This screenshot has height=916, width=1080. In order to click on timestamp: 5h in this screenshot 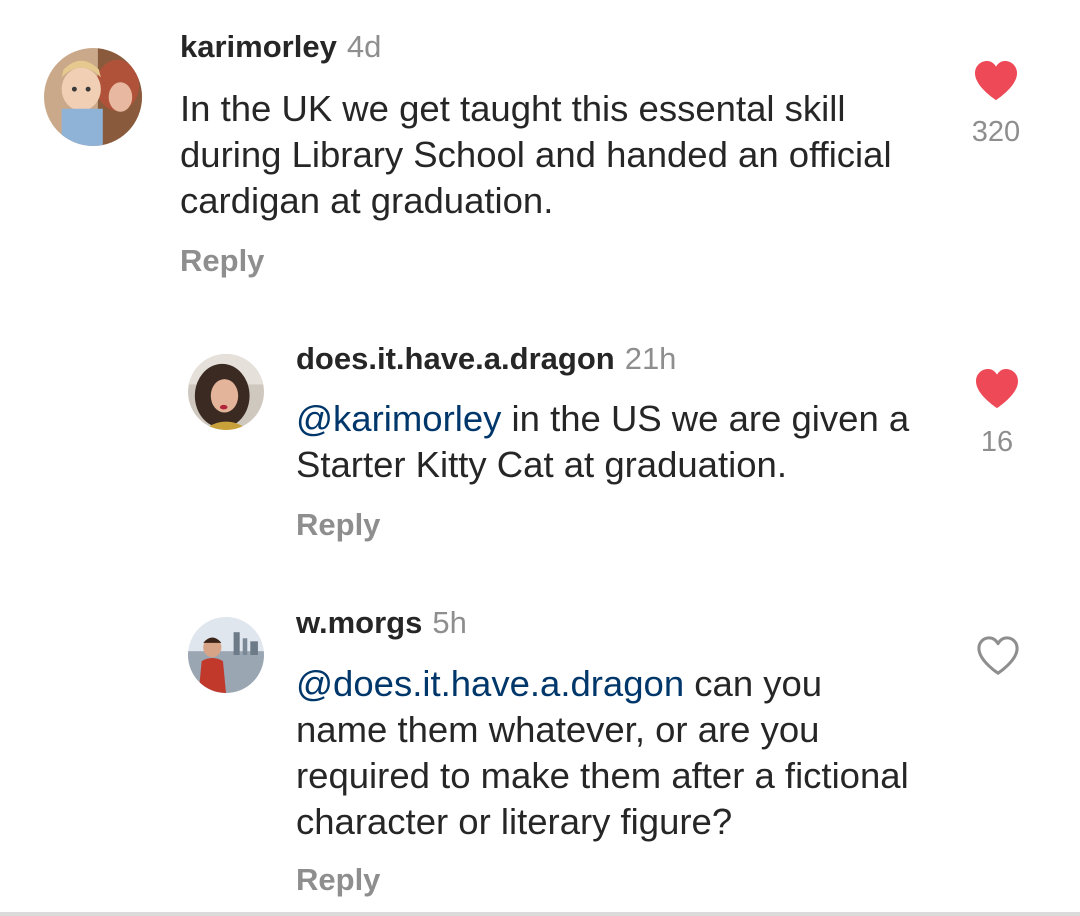, I will do `click(449, 622)`.